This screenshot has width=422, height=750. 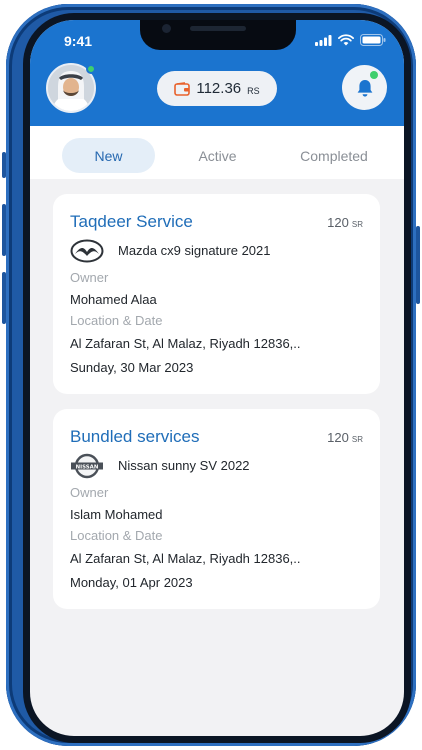 I want to click on bell-icon, so click(x=364, y=88).